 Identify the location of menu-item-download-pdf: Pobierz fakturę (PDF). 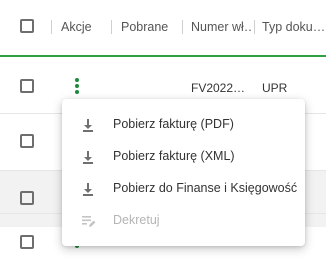
(183, 125).